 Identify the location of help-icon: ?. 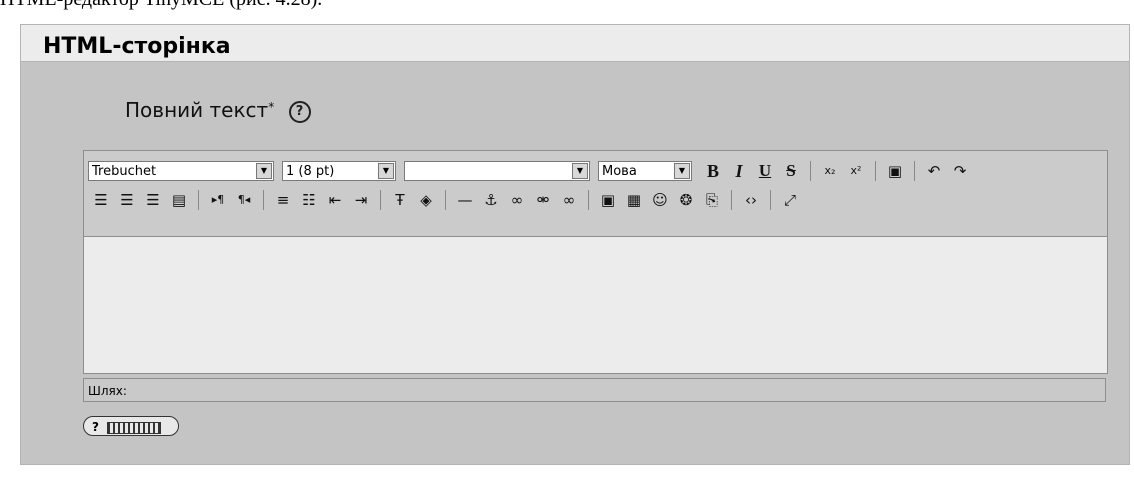
(299, 111).